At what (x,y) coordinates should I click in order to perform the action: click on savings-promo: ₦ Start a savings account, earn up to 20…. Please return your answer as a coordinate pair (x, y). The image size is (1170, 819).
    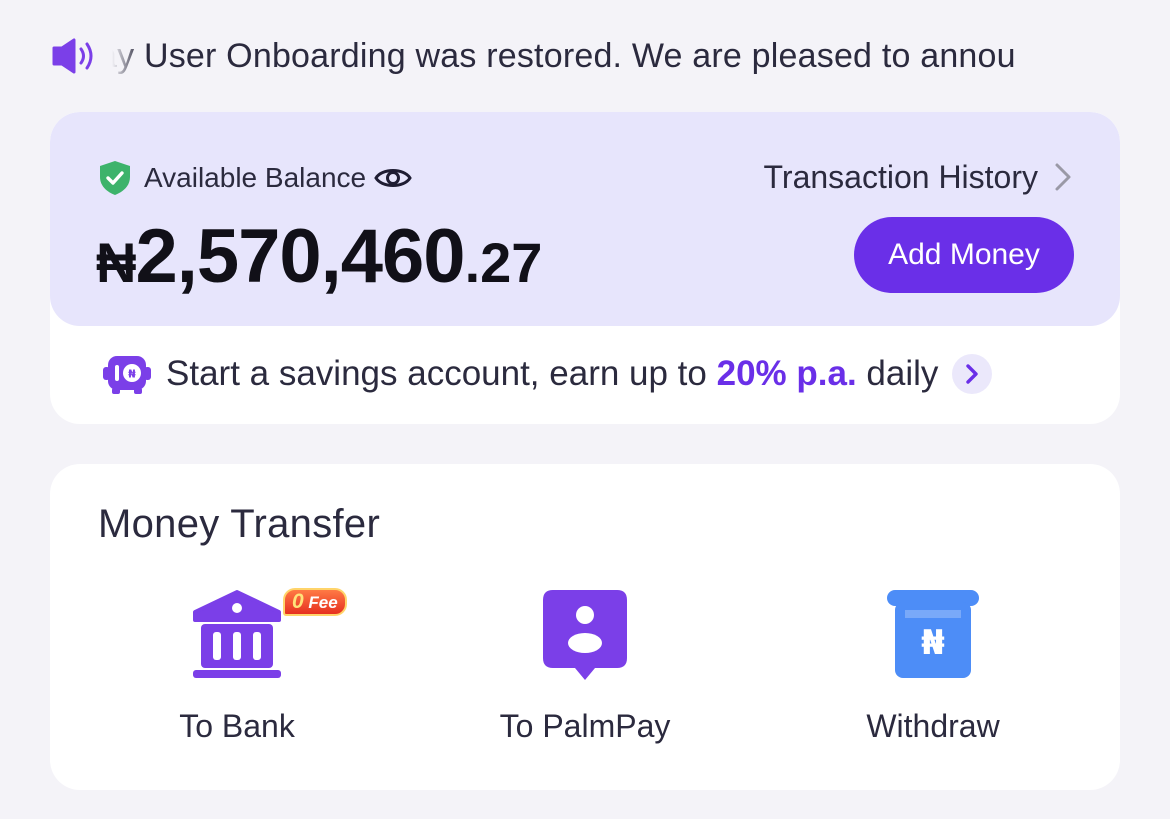
    Looking at the image, I should click on (586, 374).